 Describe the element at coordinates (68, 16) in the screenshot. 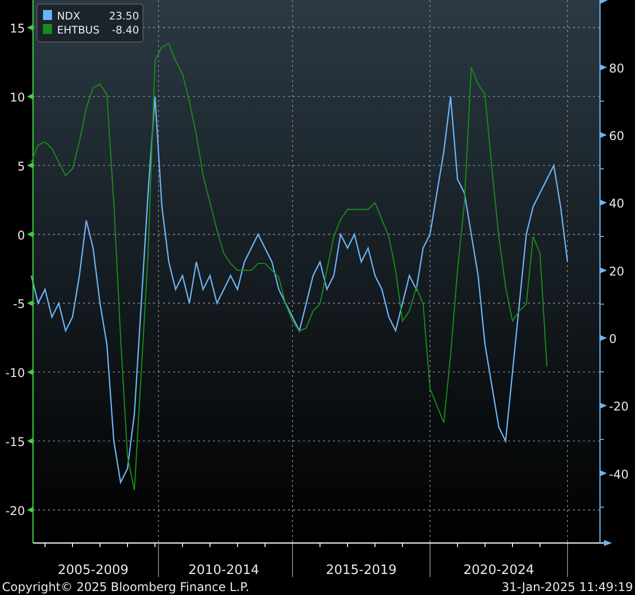

I see `legend-label: NDX` at that location.